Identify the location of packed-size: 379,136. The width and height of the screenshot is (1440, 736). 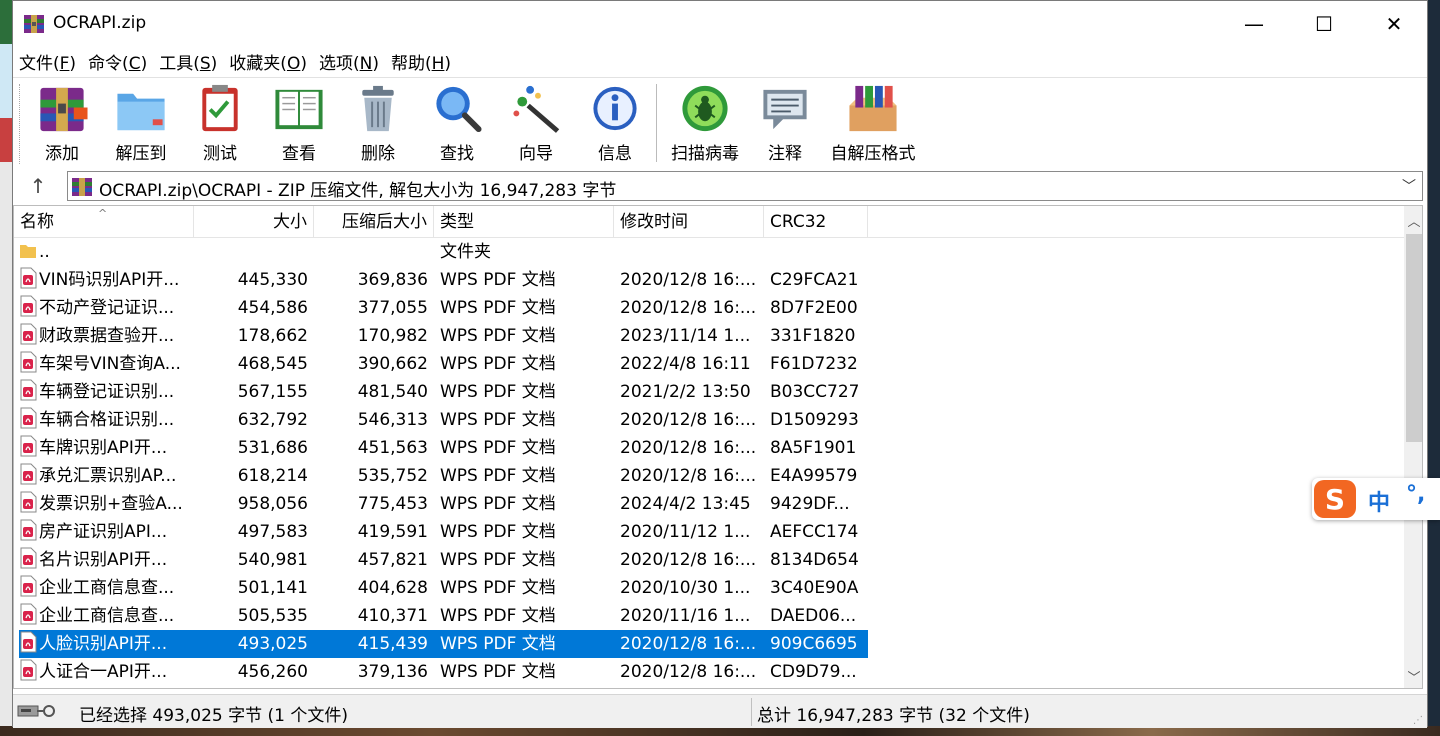
(392, 672).